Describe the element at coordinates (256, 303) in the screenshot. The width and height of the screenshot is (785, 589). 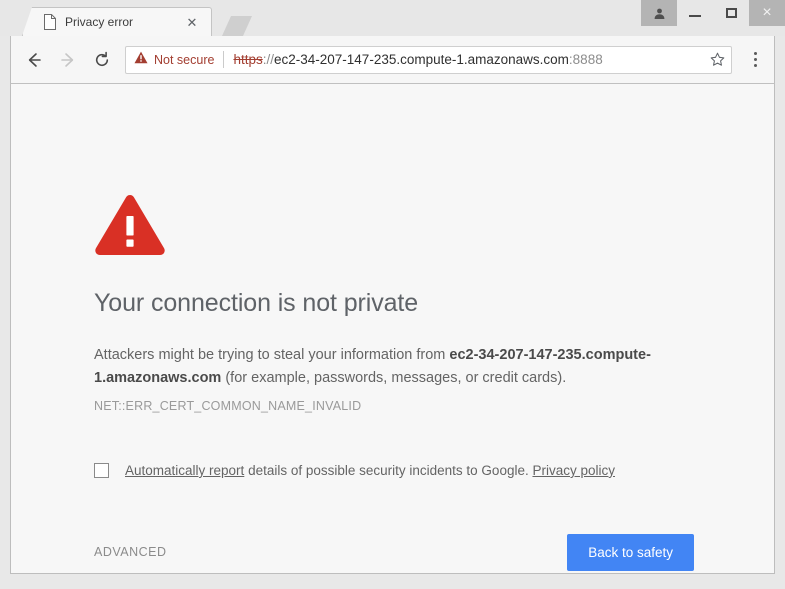
I see `page-title: Your connection is not private` at that location.